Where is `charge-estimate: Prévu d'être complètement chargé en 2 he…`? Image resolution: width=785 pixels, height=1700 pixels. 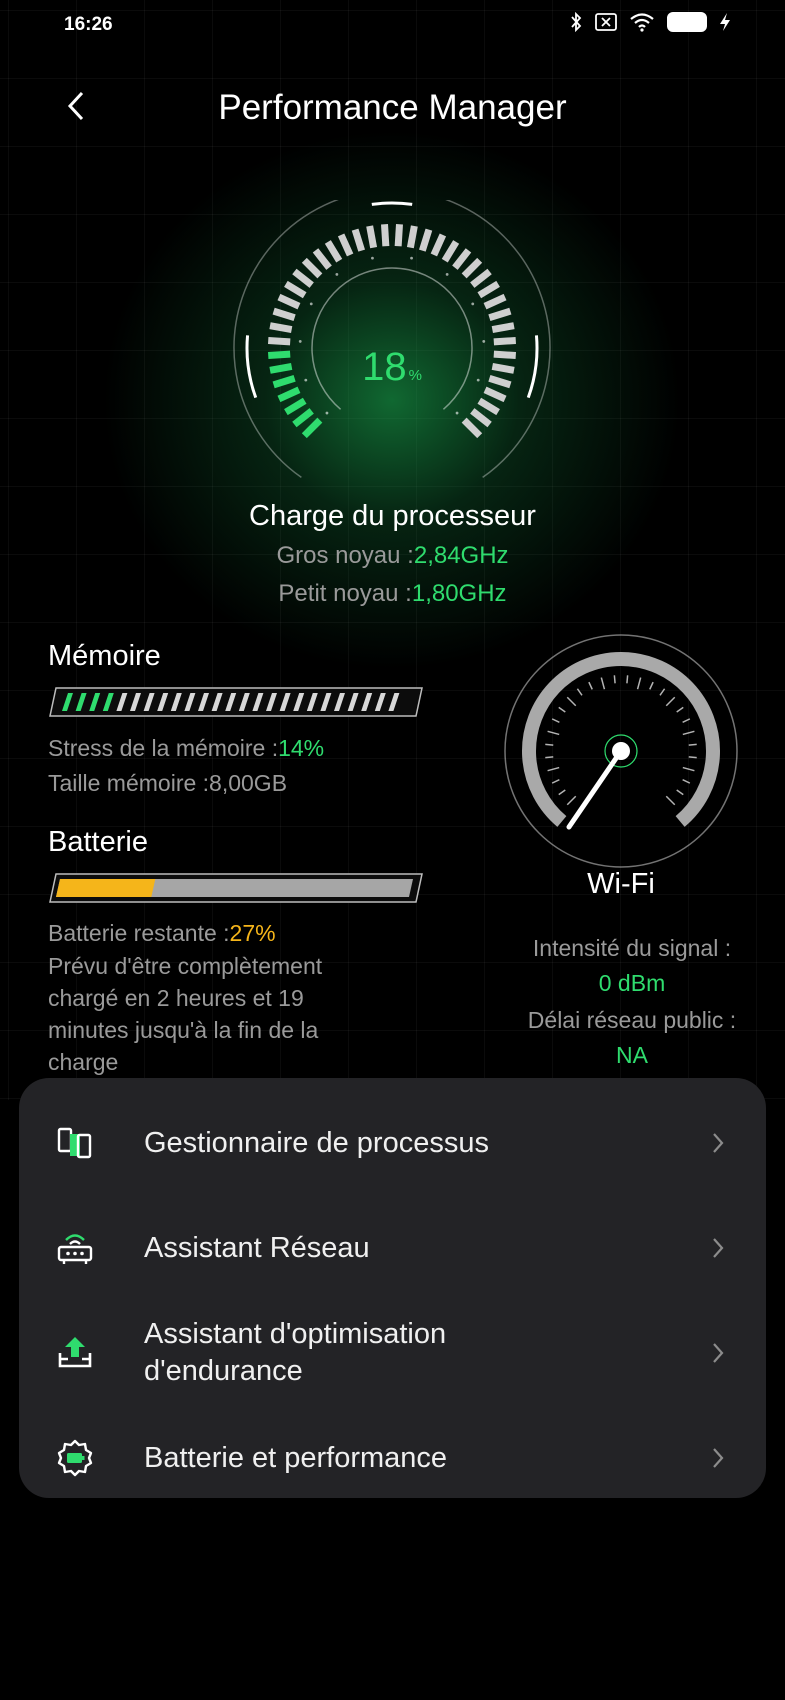
charge-estimate: Prévu d'être complètement chargé en 2 he… is located at coordinates (185, 1014).